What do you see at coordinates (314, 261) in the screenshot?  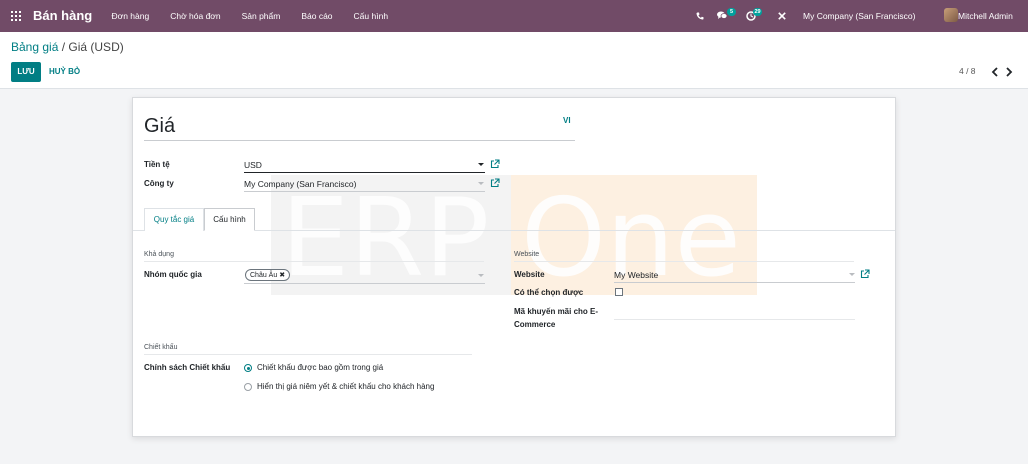 I see `availability-section-divider` at bounding box center [314, 261].